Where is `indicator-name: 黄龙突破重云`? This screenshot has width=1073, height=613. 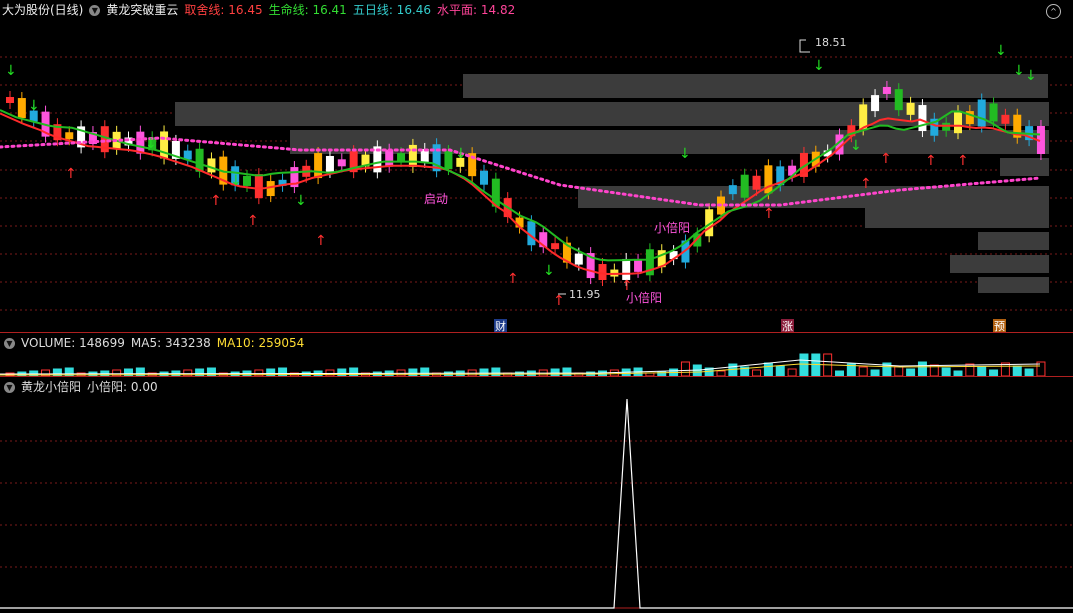 indicator-name: 黄龙突破重云 is located at coordinates (142, 10).